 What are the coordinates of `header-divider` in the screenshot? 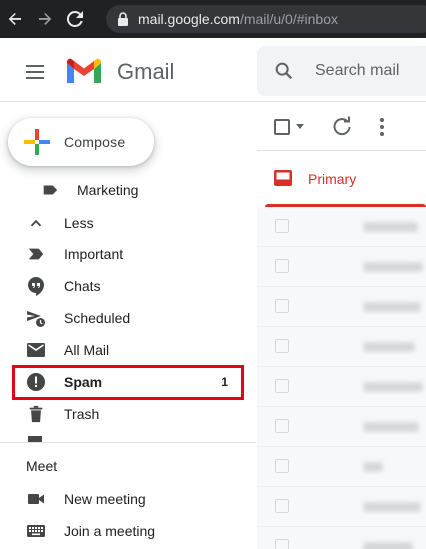 It's located at (213, 101).